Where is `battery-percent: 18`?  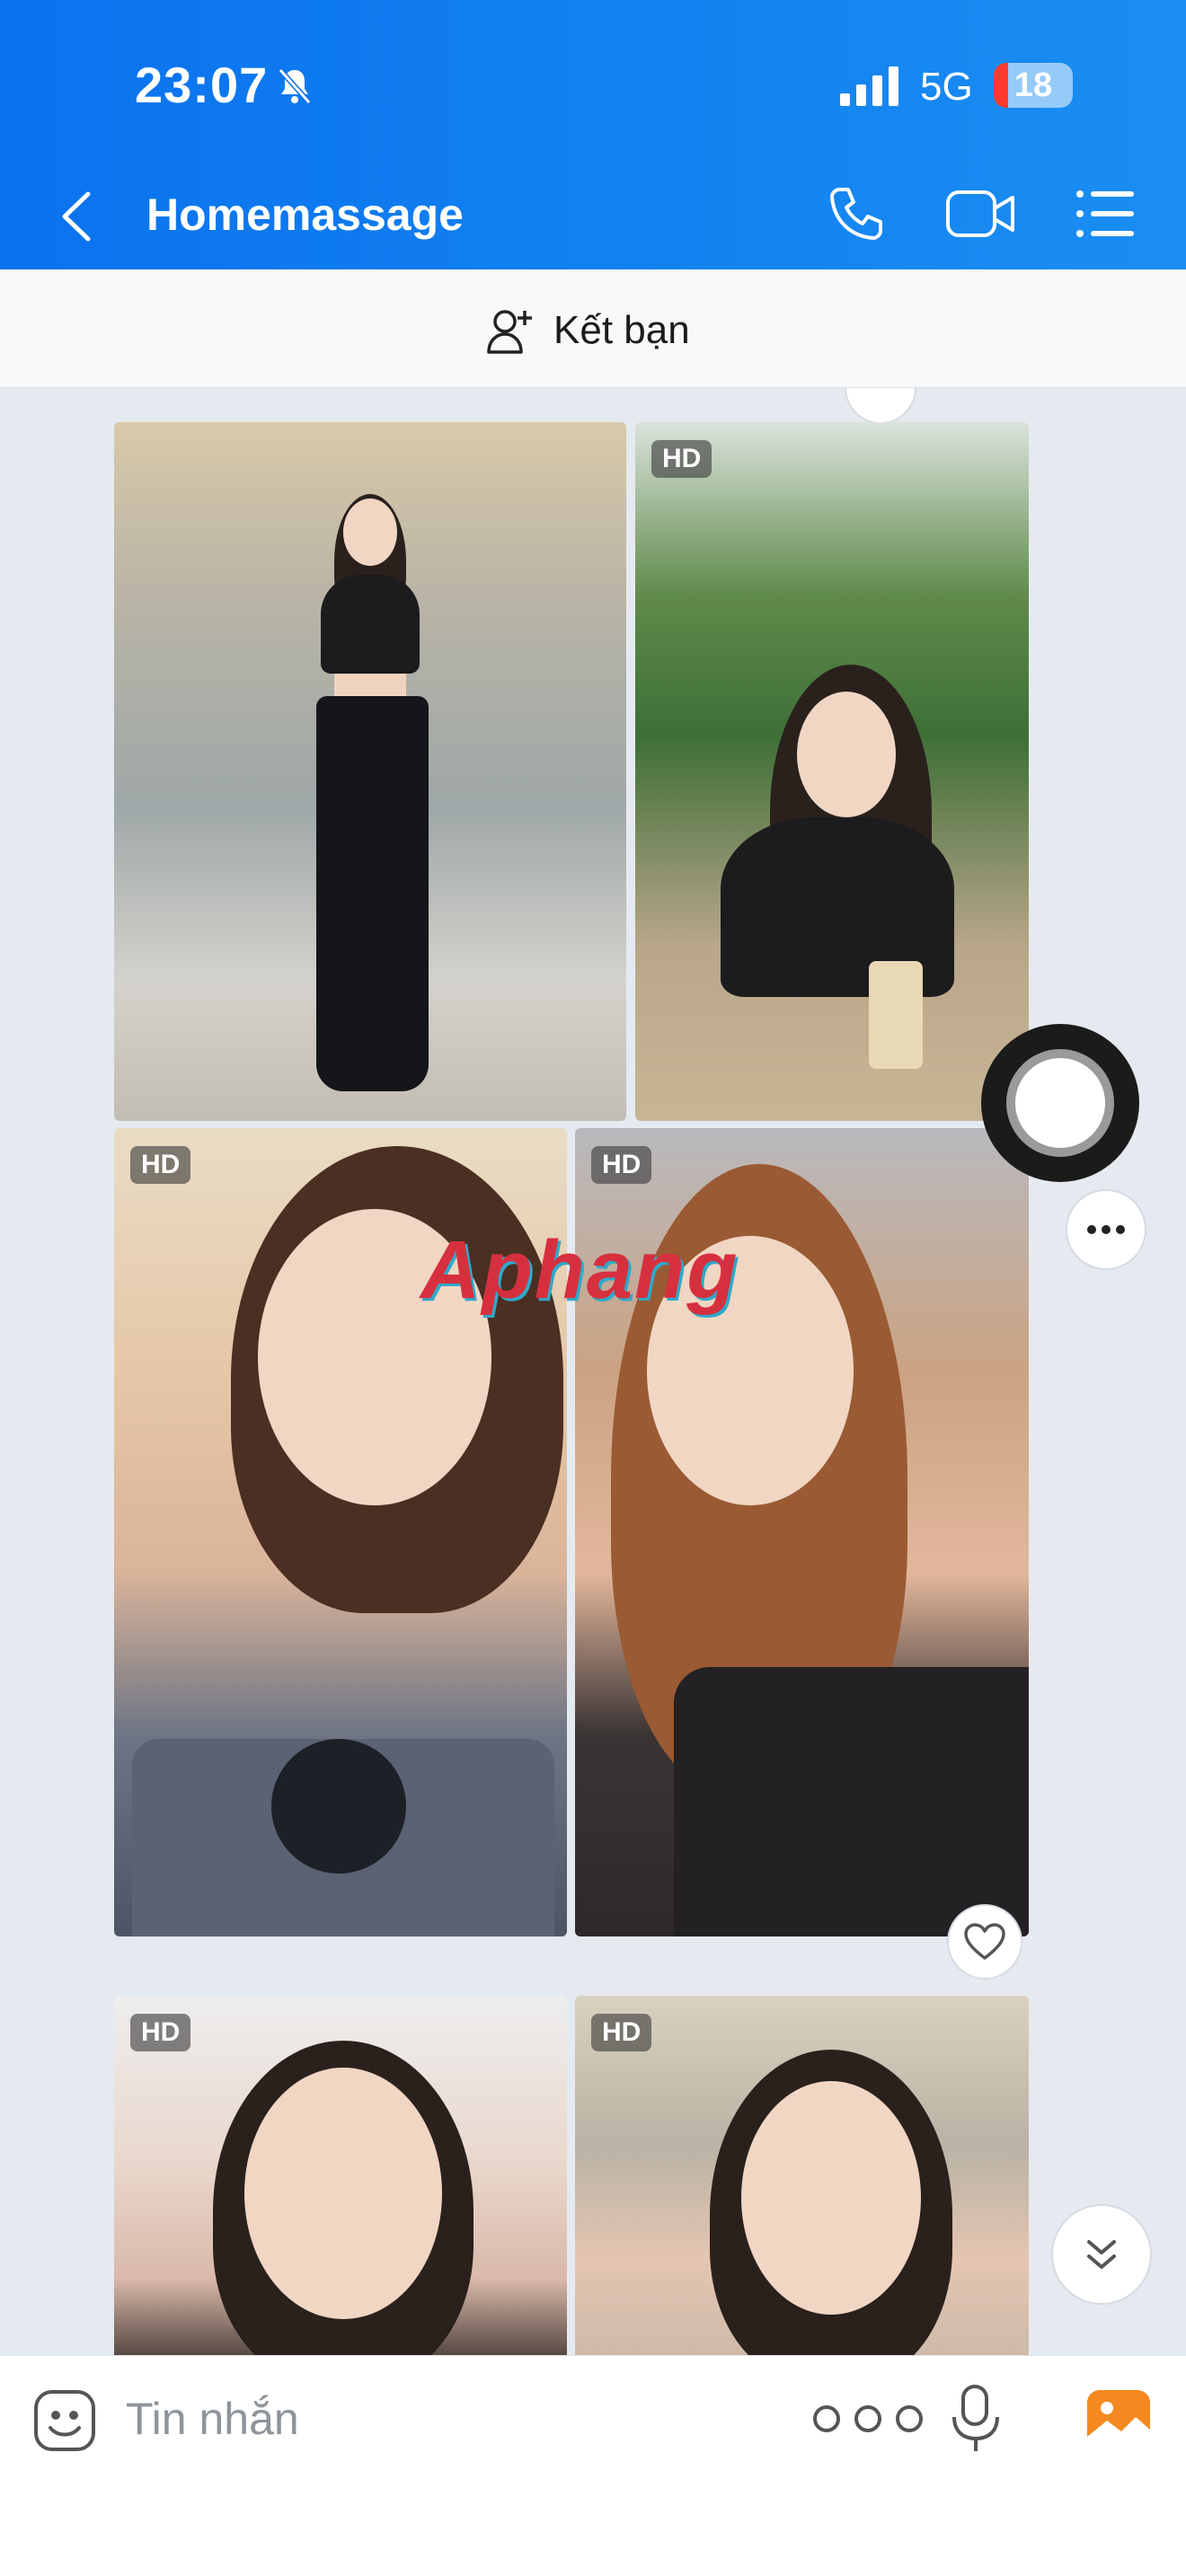
battery-percent: 18 is located at coordinates (1033, 85).